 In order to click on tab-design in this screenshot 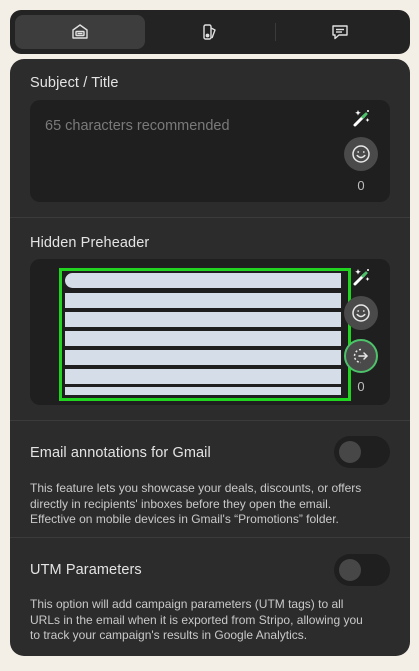, I will do `click(210, 32)`.